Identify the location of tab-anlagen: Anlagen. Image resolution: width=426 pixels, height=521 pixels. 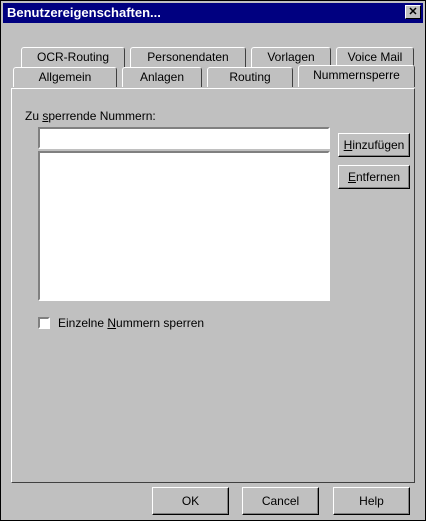
(162, 77).